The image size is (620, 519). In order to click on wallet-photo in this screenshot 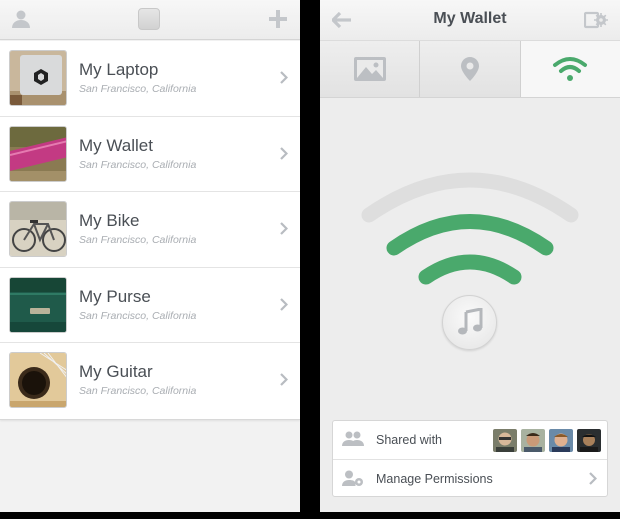, I will do `click(38, 153)`.